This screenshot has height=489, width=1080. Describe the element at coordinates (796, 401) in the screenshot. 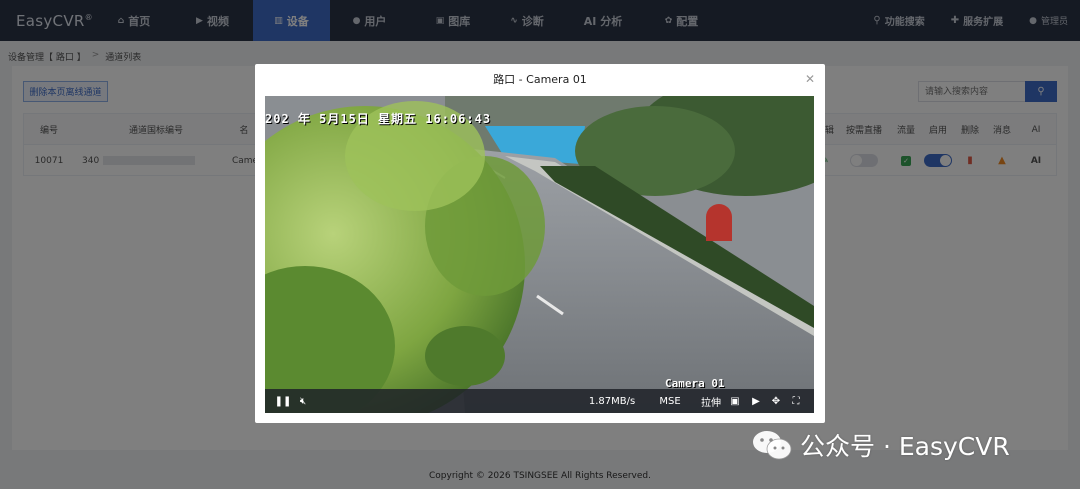

I see `fullscreen-icon: ⛶` at that location.